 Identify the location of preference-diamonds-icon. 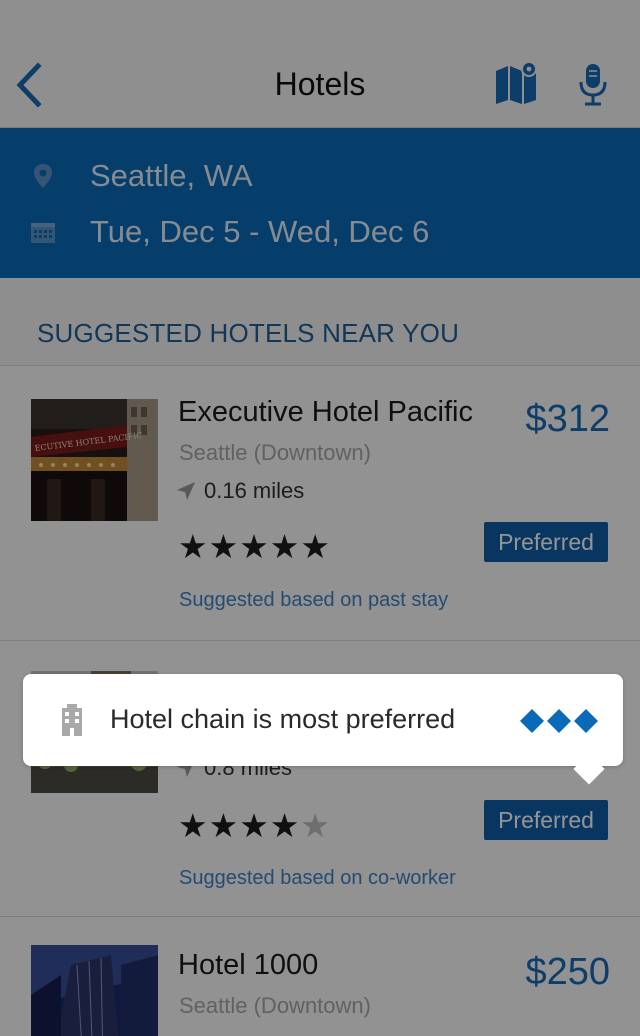
(559, 721).